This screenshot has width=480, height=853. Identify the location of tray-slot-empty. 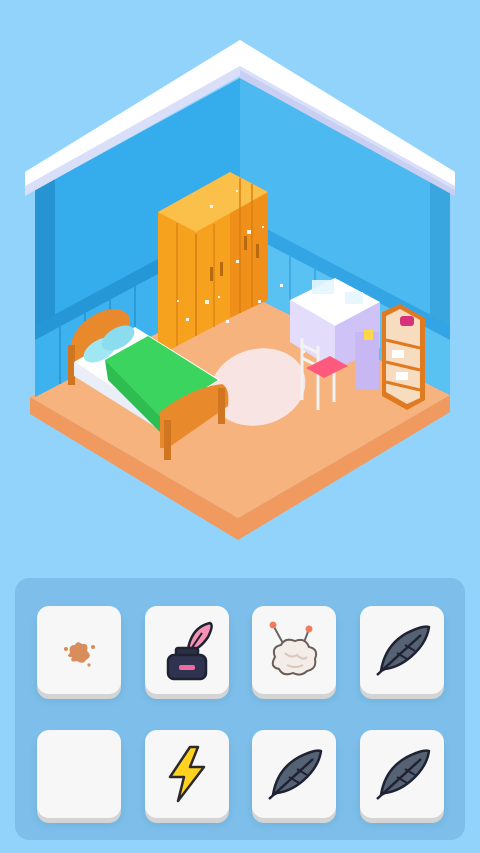
(79, 774).